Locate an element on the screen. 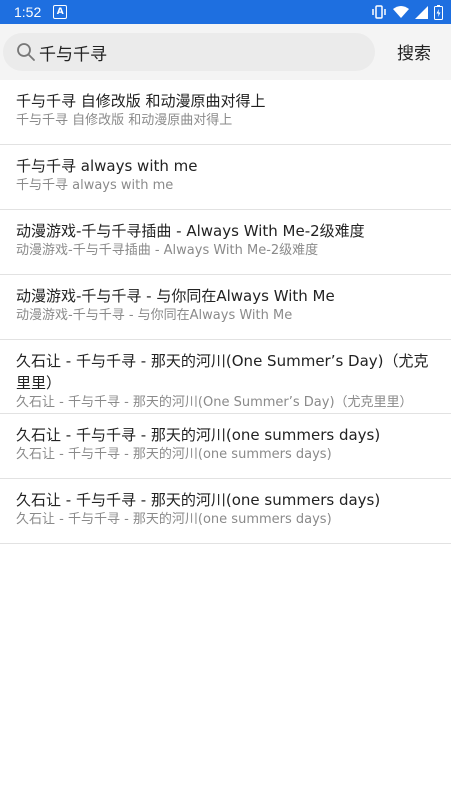  result-item: 千与千寻 自修改版 和动漫原曲对得上 千与千寻 自修改版 和动漫原曲对得上 is located at coordinates (225, 112).